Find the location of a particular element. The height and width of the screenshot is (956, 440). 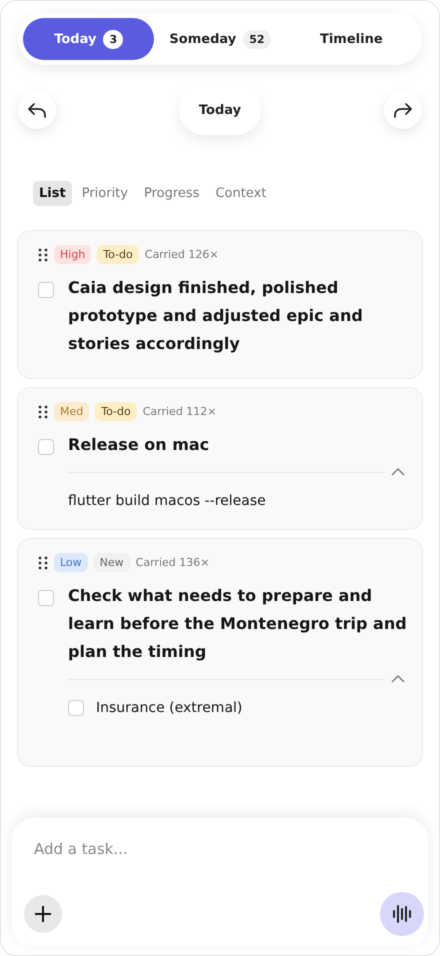

tab: Someday 52 is located at coordinates (220, 39).